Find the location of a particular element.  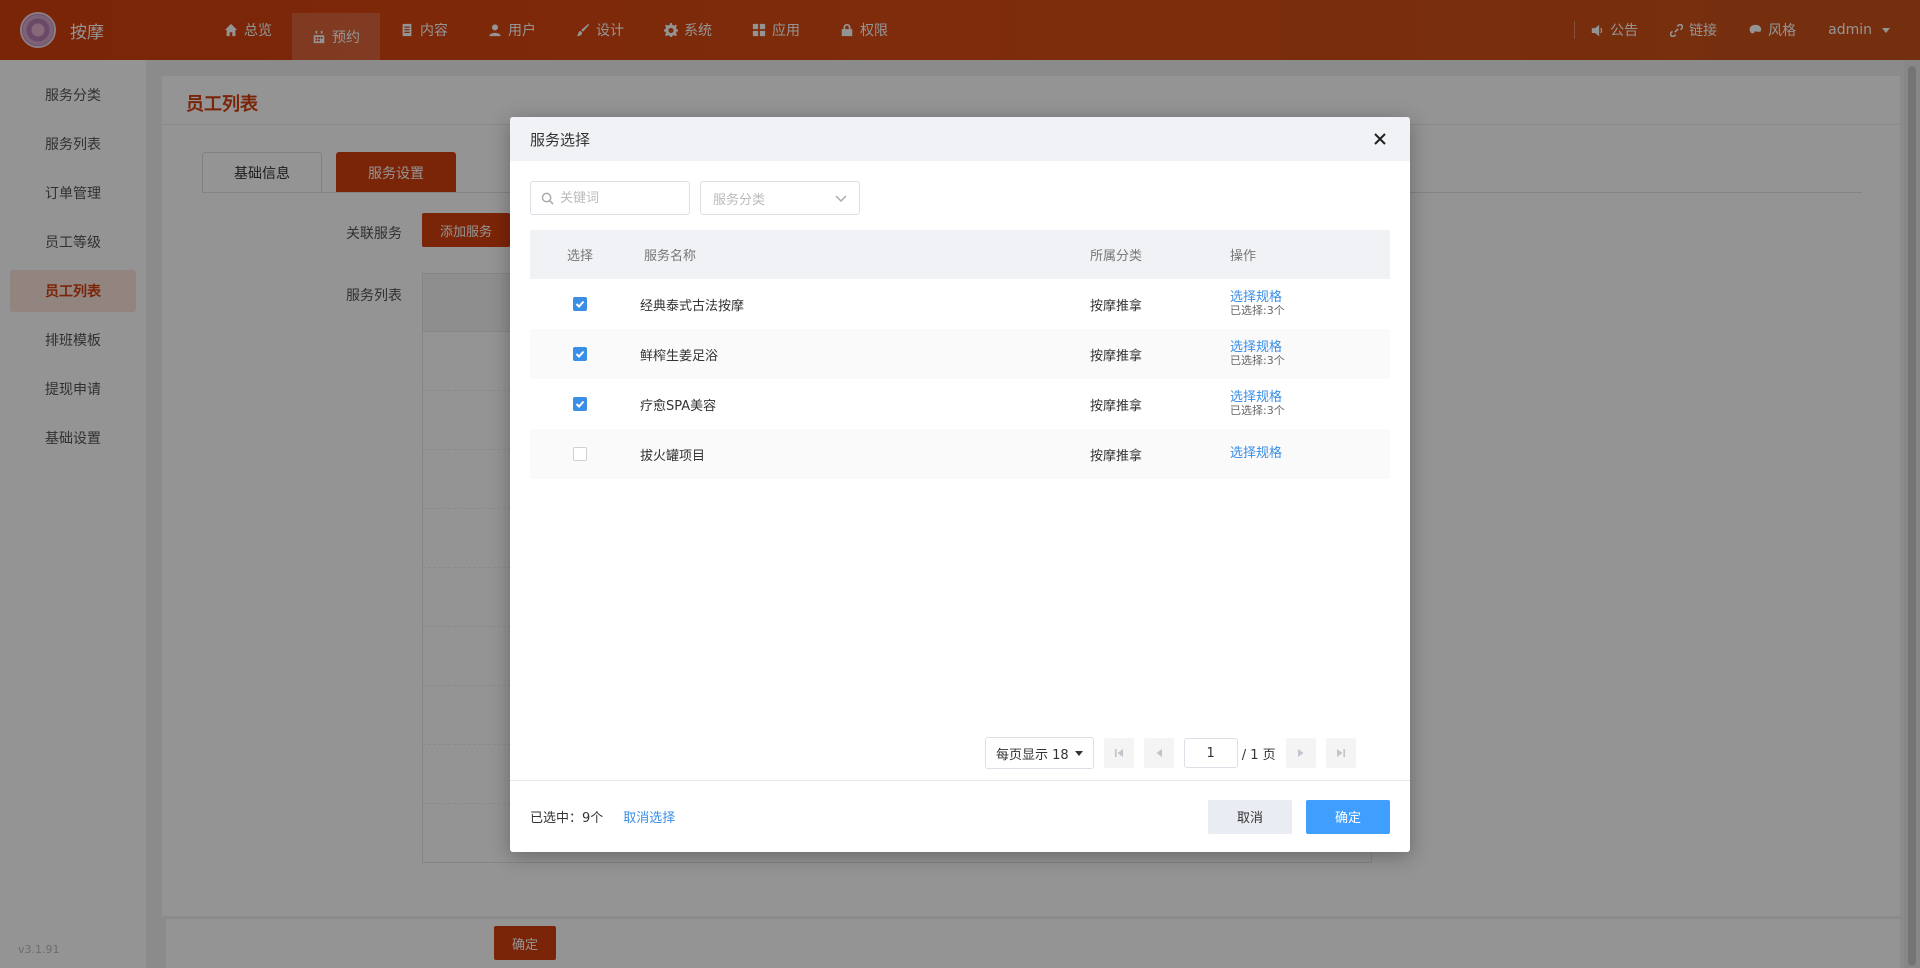

page-size-select: 每页显示 18 is located at coordinates (1039, 753).